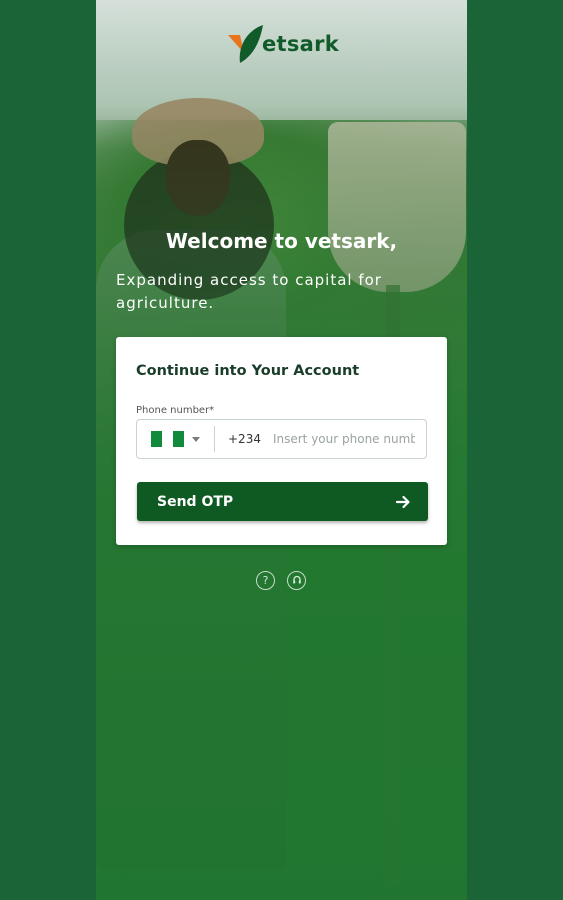 Image resolution: width=563 pixels, height=900 pixels. I want to click on phone-label: Phone number*, so click(175, 410).